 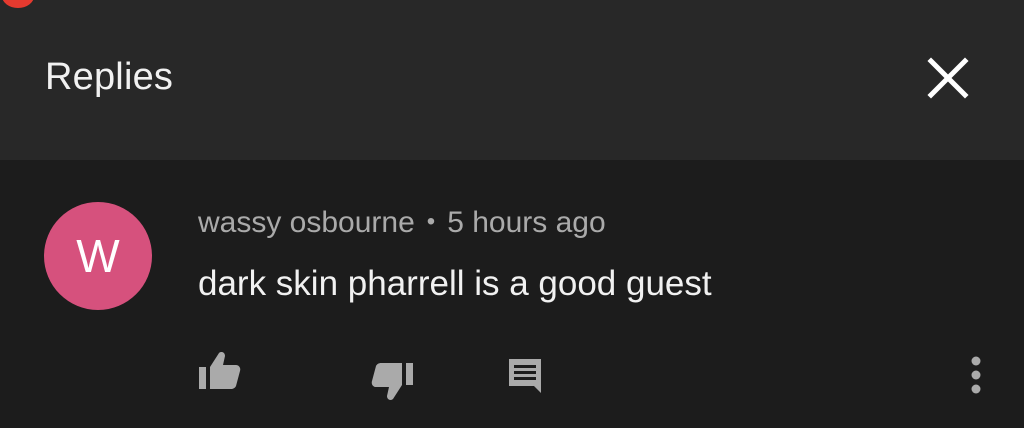 I want to click on more-options-button, so click(x=976, y=375).